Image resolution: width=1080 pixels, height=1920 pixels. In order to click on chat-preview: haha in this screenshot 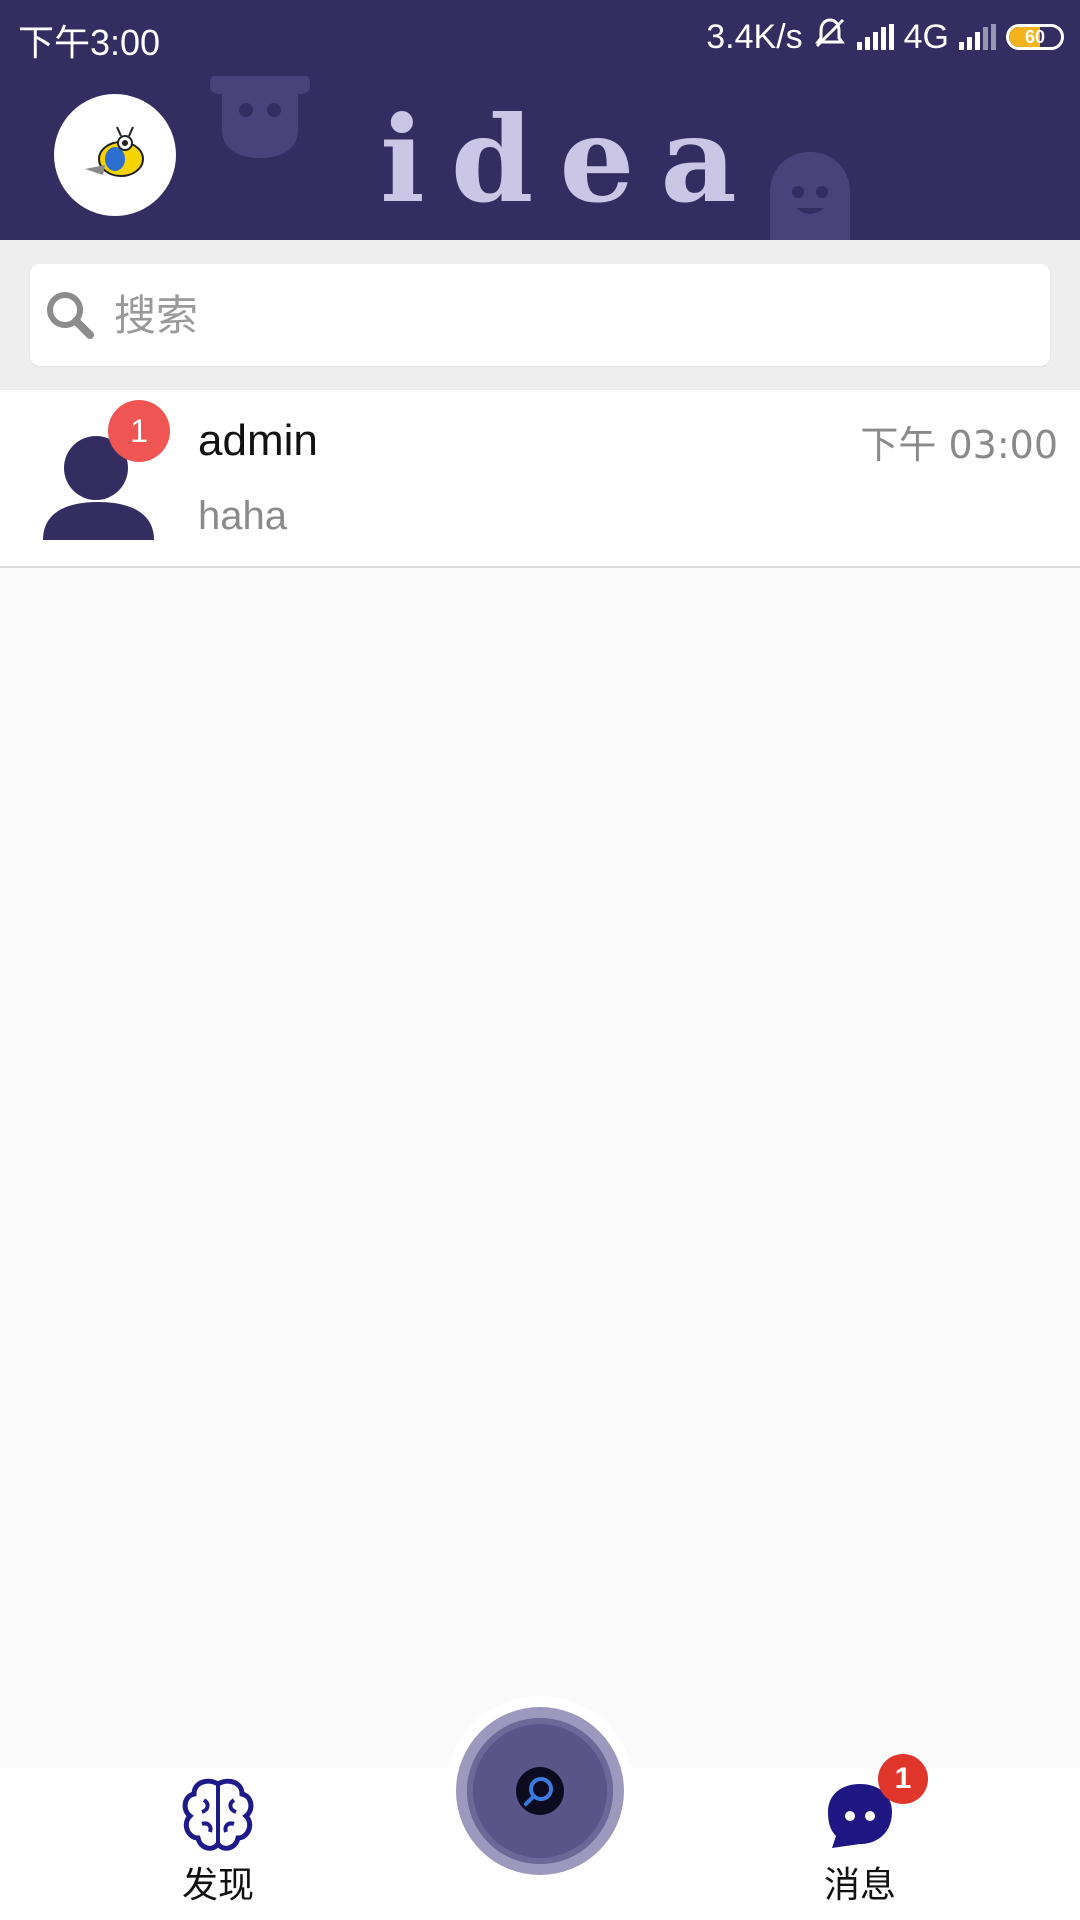, I will do `click(242, 516)`.